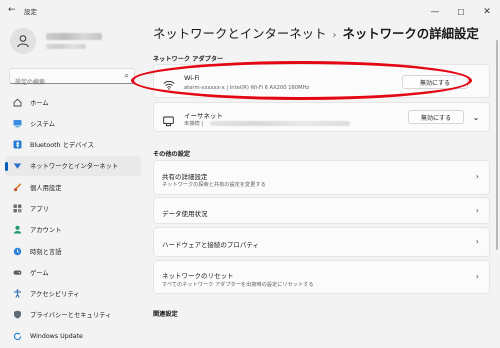  I want to click on sidebar-item-windows-update: Windows Update, so click(73, 336).